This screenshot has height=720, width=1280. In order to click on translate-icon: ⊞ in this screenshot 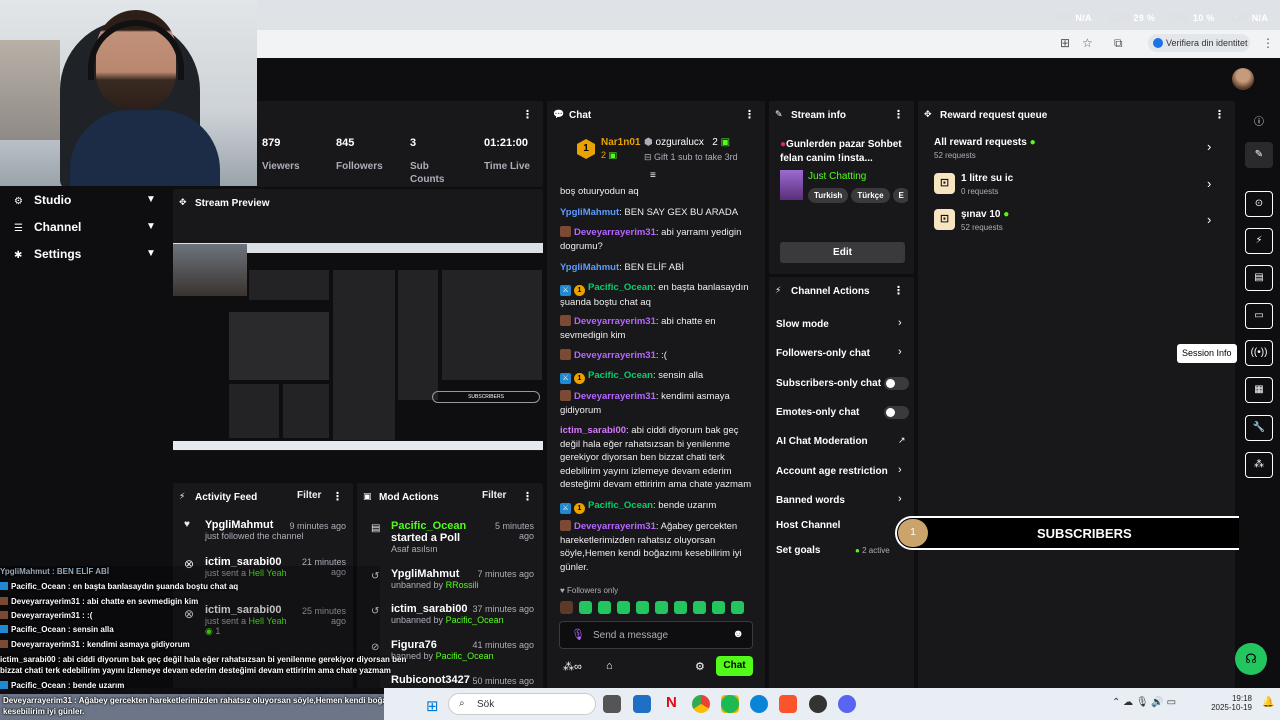, I will do `click(1065, 43)`.